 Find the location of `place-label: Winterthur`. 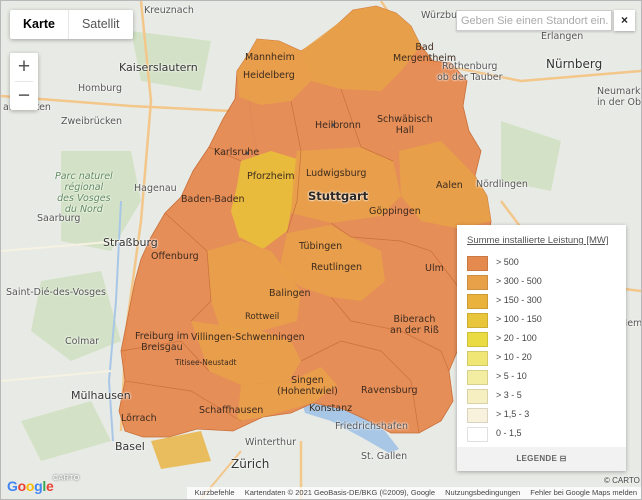

place-label: Winterthur is located at coordinates (270, 442).